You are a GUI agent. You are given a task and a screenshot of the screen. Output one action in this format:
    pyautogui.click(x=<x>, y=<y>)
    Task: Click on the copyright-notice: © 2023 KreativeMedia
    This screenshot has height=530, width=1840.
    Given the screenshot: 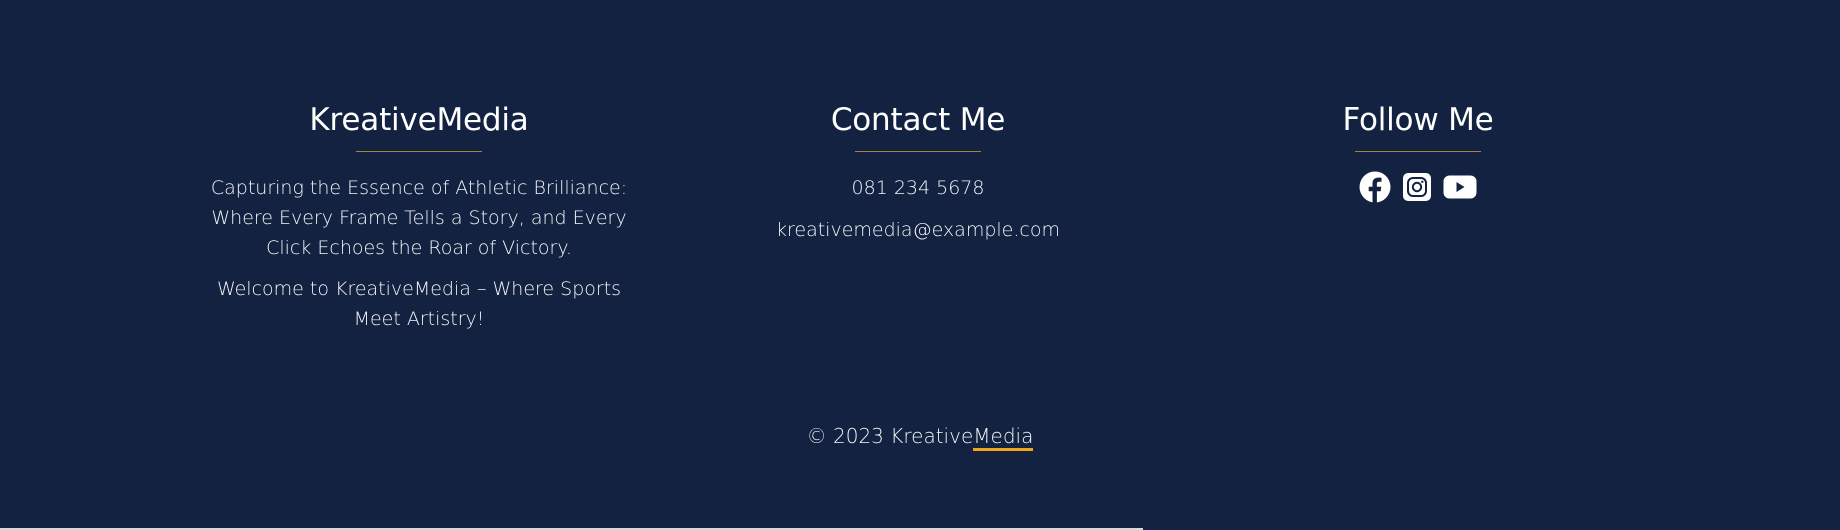 What is the action you would take?
    pyautogui.click(x=920, y=436)
    